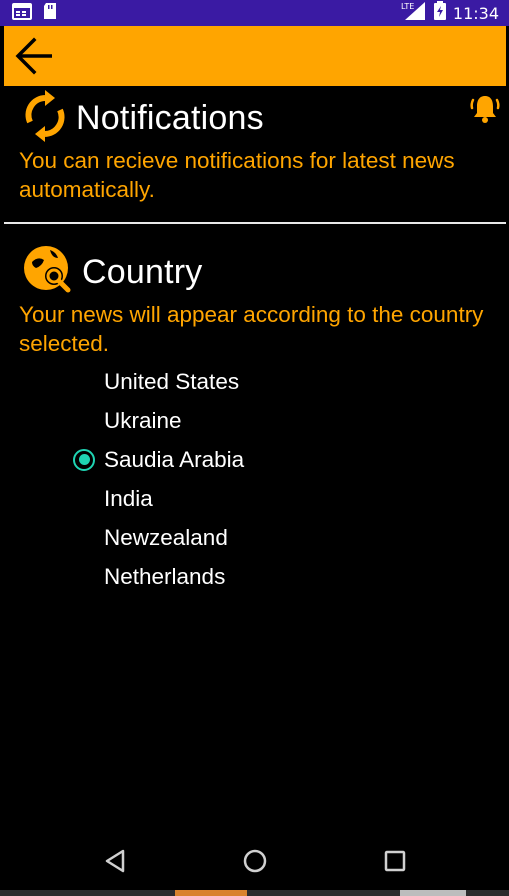  I want to click on country-option: Newzealand, so click(157, 537).